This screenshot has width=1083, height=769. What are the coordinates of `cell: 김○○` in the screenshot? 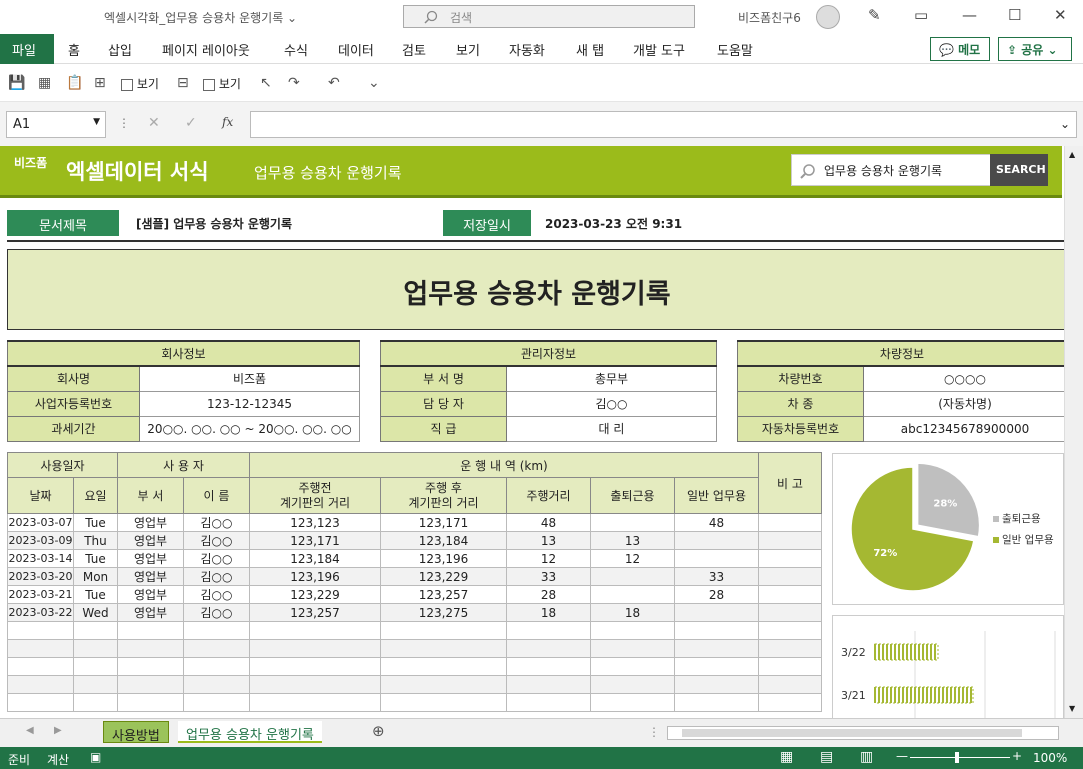 It's located at (611, 403).